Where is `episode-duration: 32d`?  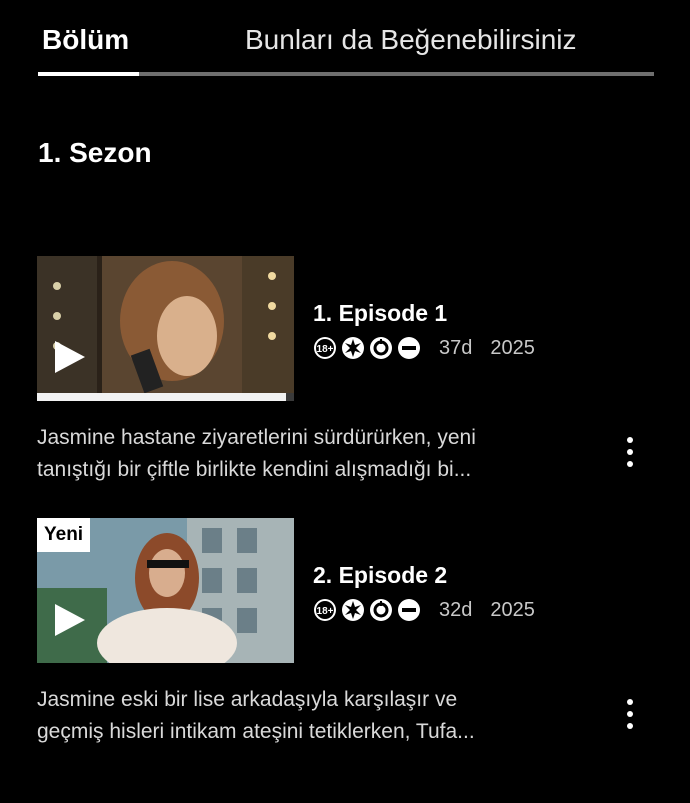
episode-duration: 32d is located at coordinates (456, 609).